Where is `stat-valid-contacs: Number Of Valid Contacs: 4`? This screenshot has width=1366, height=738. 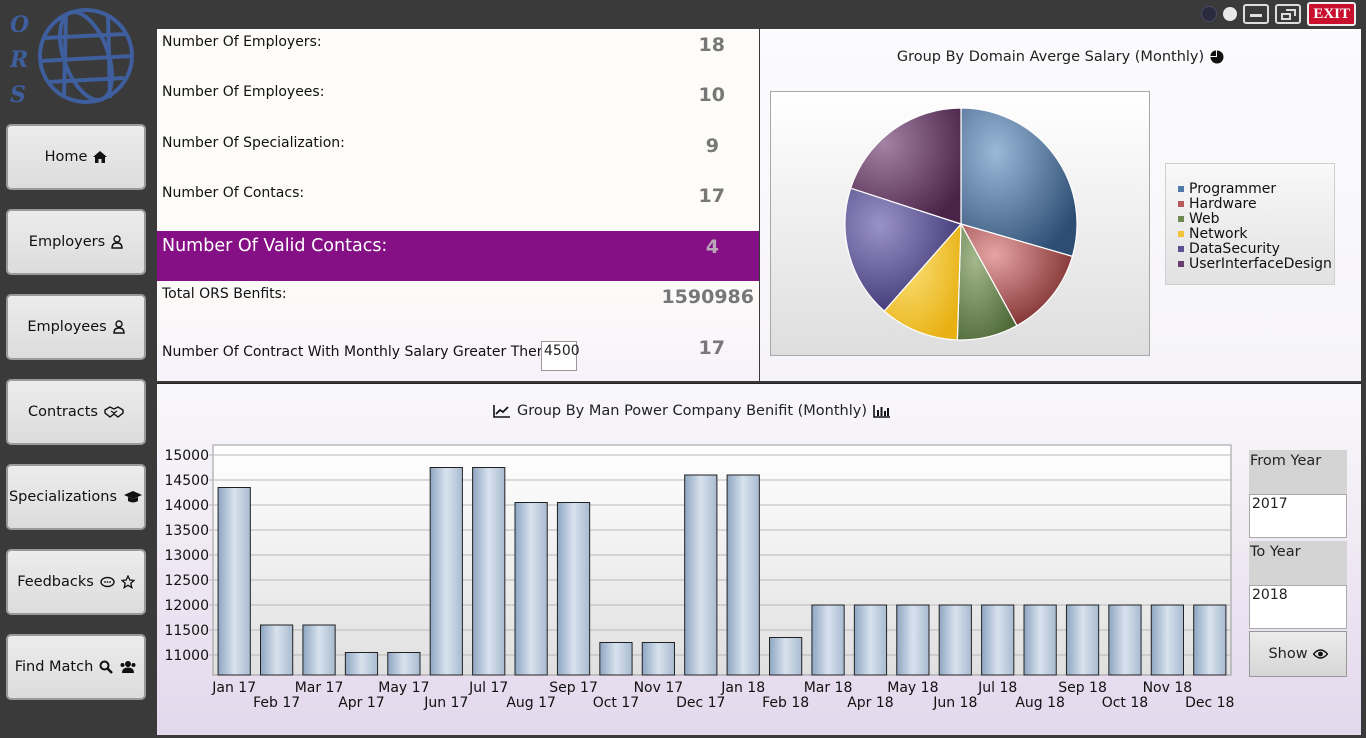 stat-valid-contacs: Number Of Valid Contacs: 4 is located at coordinates (458, 256).